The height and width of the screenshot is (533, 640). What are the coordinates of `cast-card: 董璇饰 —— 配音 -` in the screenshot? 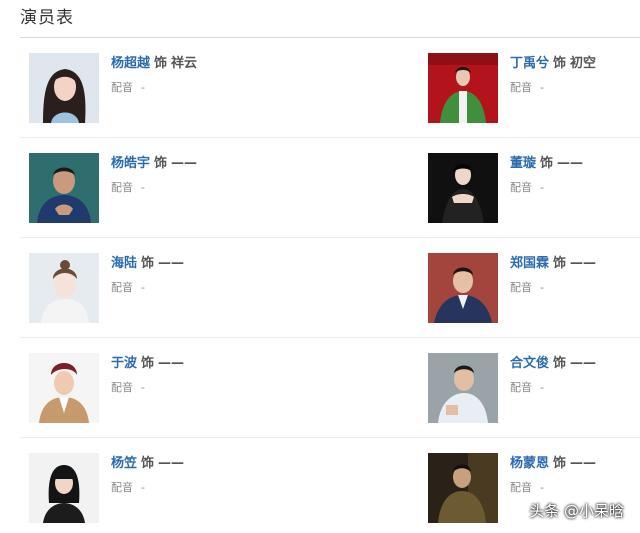 It's located at (534, 189).